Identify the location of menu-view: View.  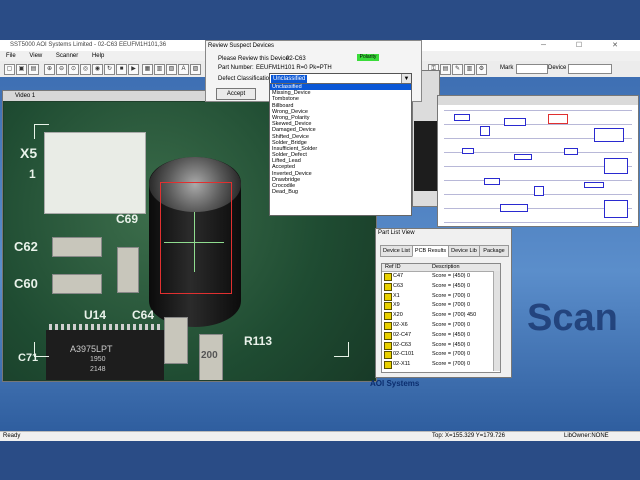
(35, 56).